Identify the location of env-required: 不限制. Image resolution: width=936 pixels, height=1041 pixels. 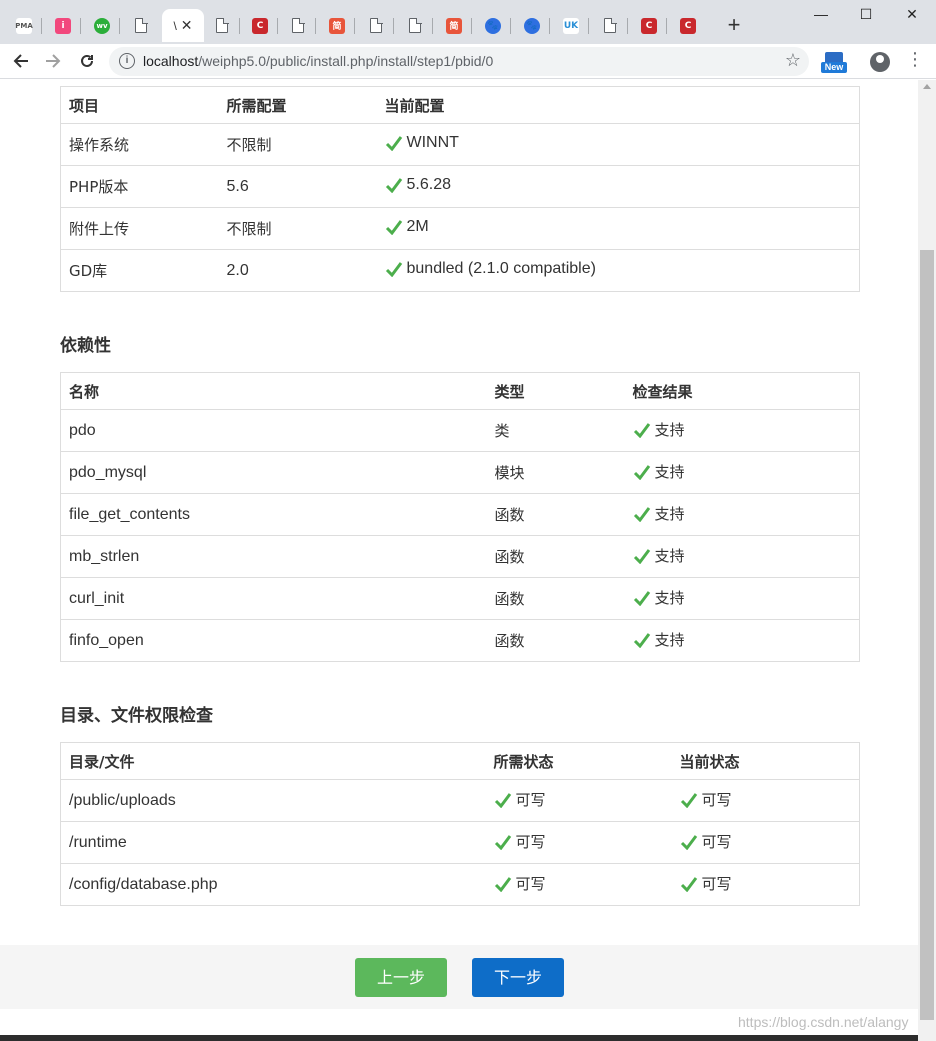
(297, 144).